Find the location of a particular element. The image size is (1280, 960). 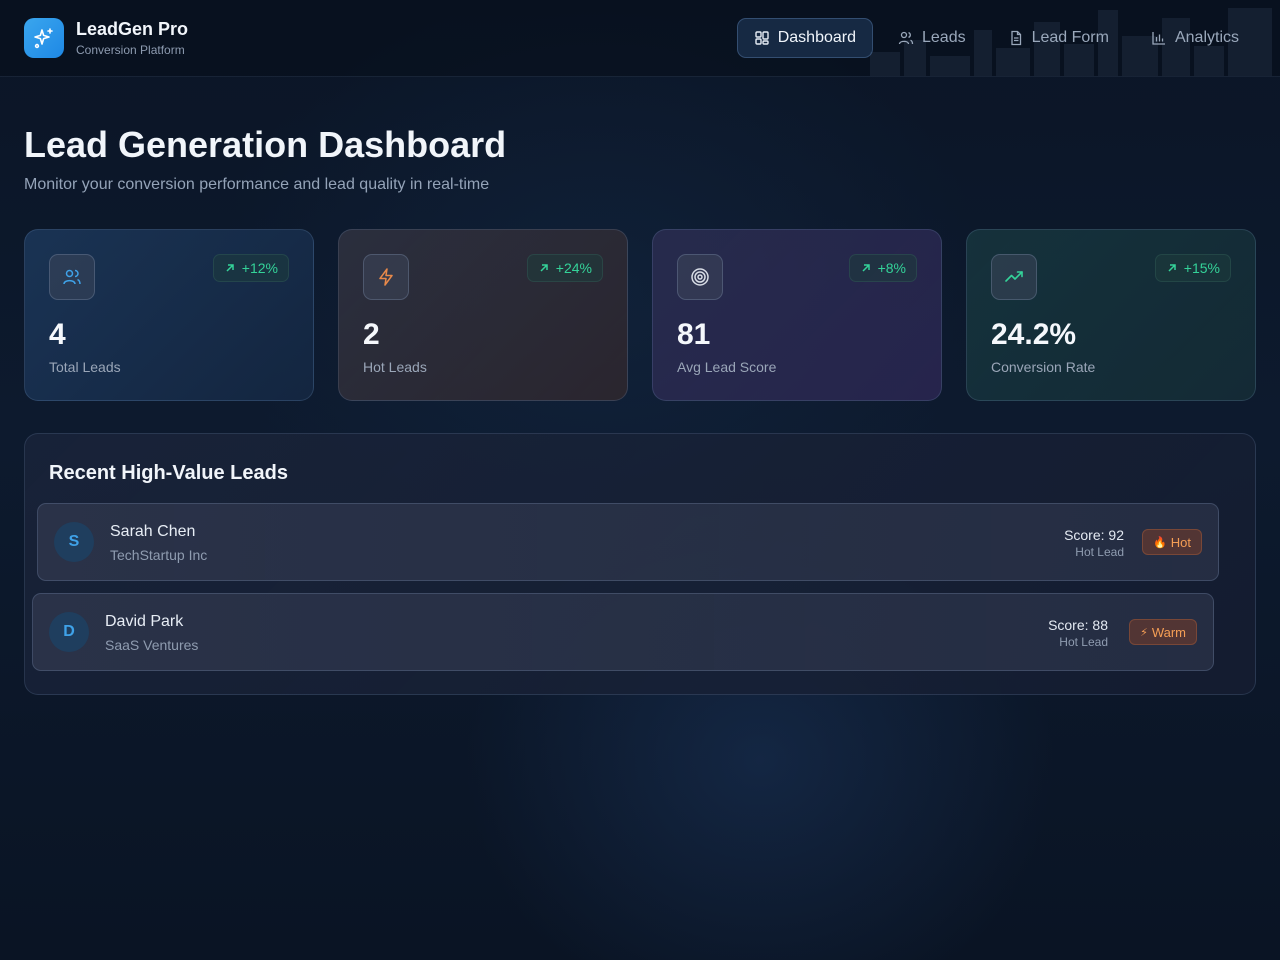

nav-dashboard: Dashboard is located at coordinates (804, 38).